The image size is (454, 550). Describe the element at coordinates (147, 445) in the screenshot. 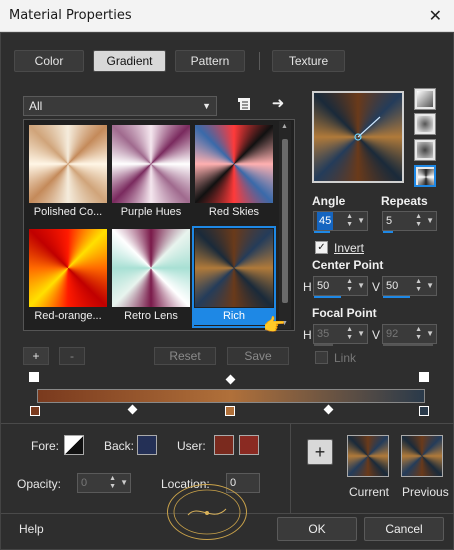

I see `back-swatch` at that location.